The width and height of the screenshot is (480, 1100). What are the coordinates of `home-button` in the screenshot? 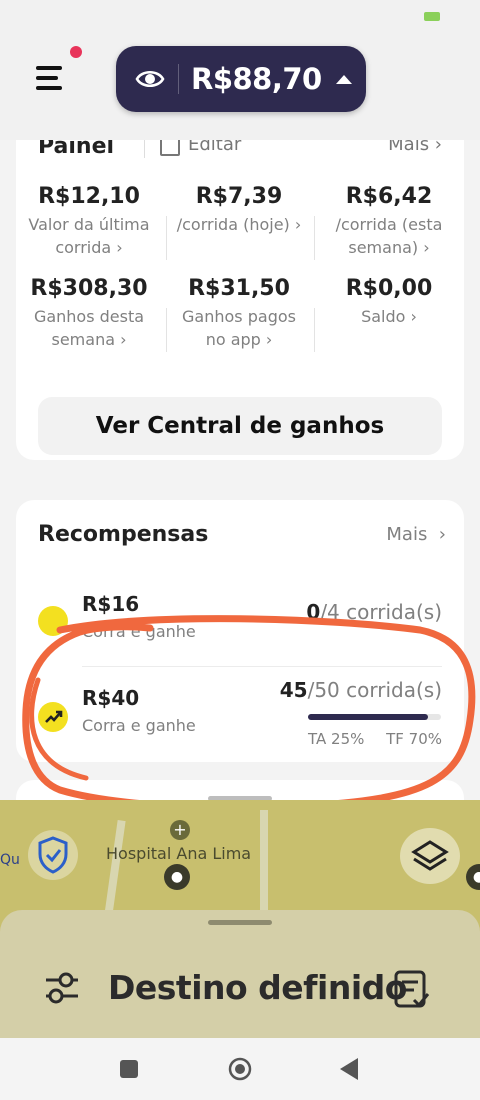 It's located at (240, 1069).